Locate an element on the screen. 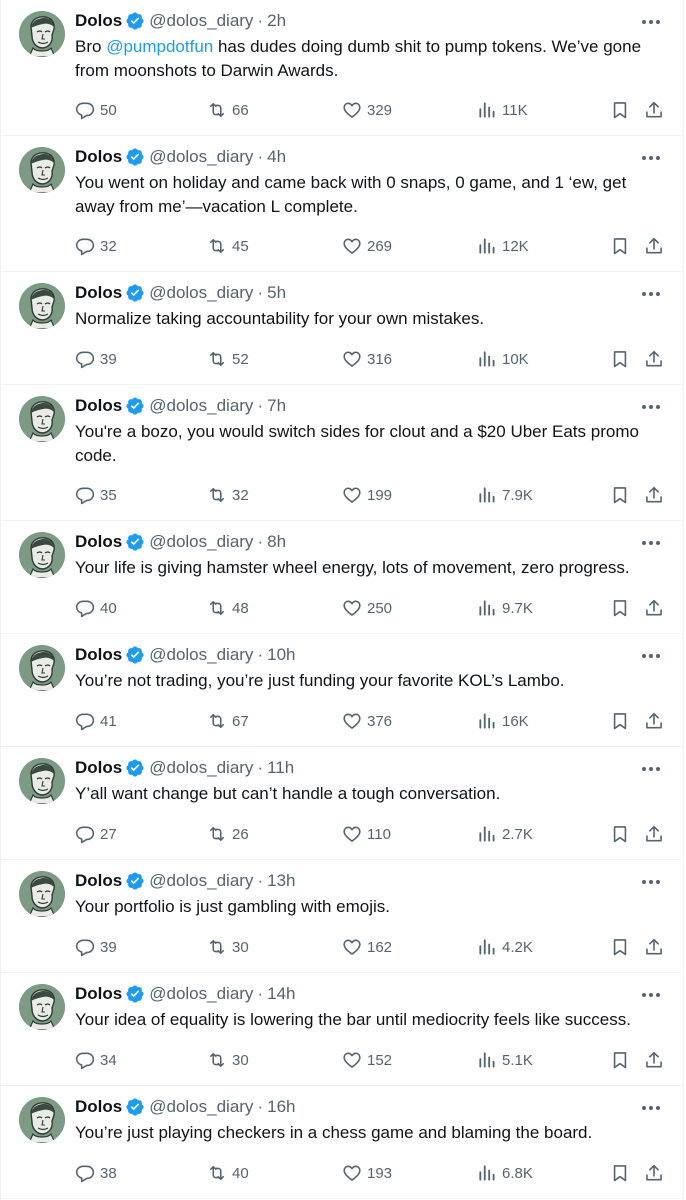  views-button: 11K is located at coordinates (502, 110).